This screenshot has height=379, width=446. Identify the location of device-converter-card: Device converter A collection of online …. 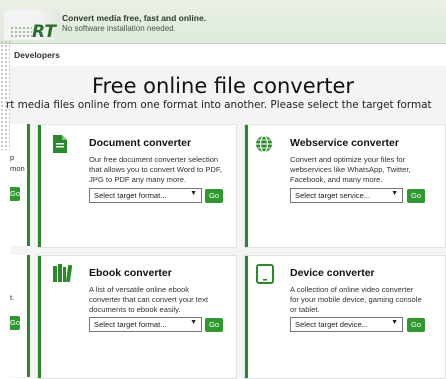
(345, 317).